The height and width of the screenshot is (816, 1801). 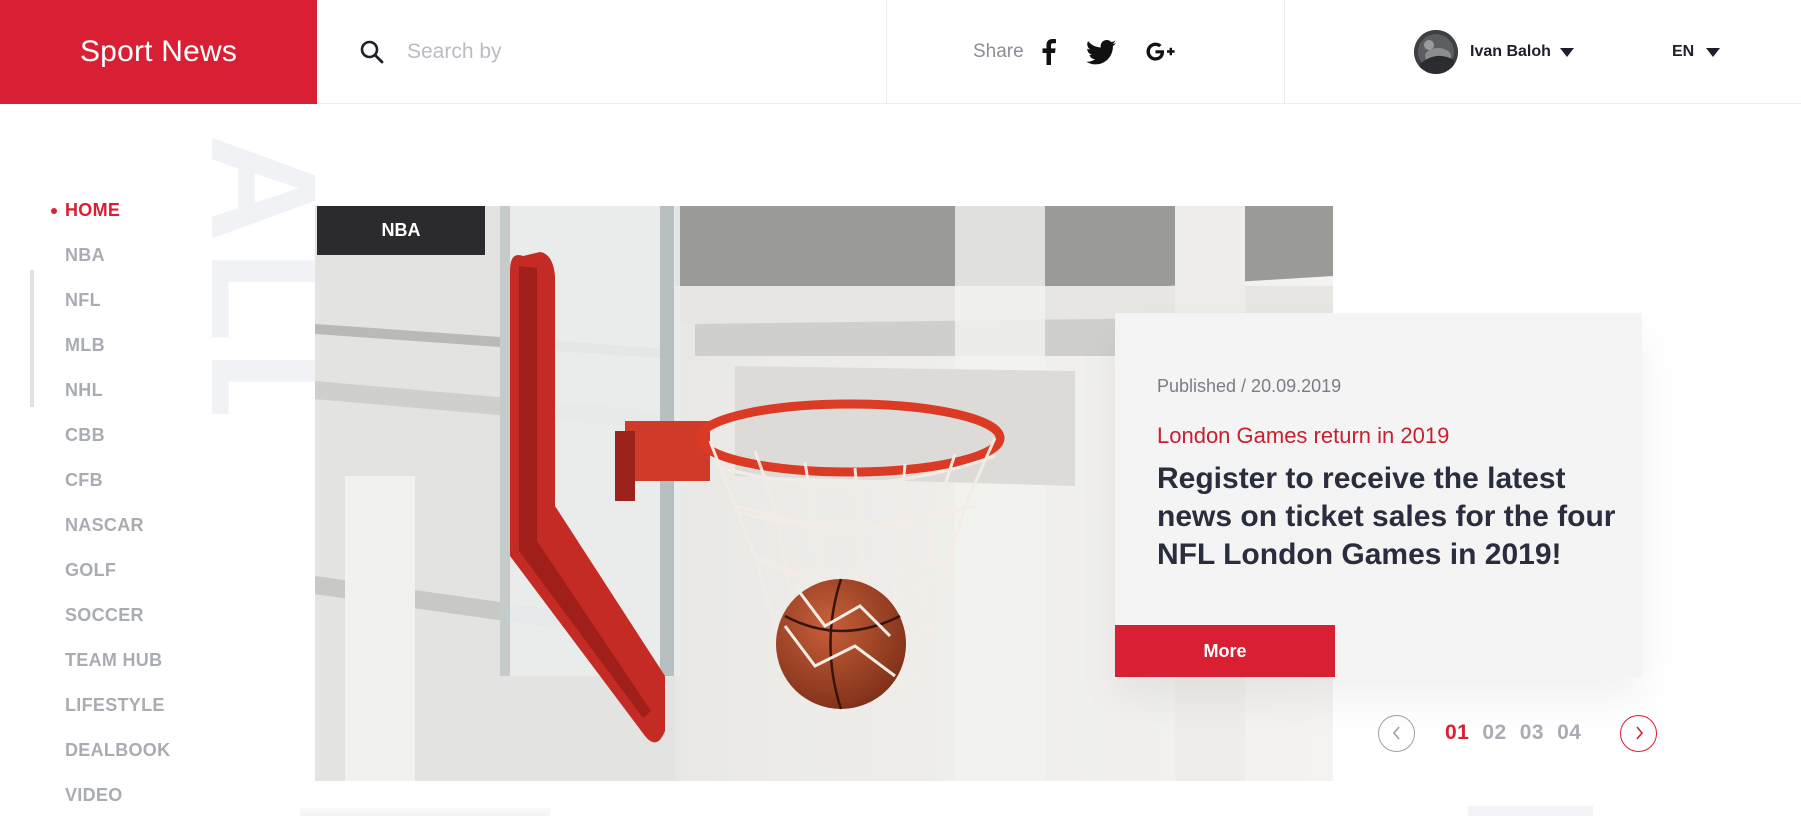 I want to click on sidebar-item-golf: GOLF, so click(x=110, y=572).